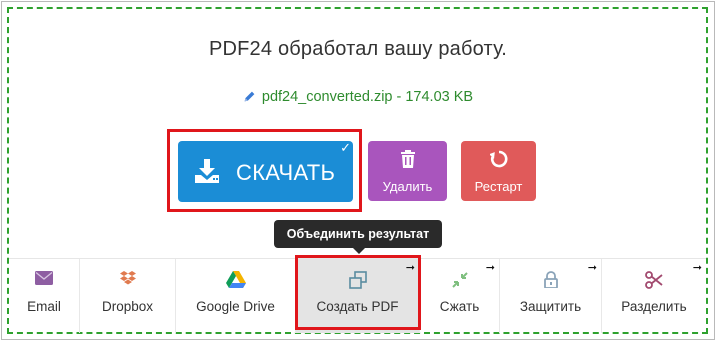  I want to click on status-title: PDF24 обработал вашу работу., so click(358, 49).